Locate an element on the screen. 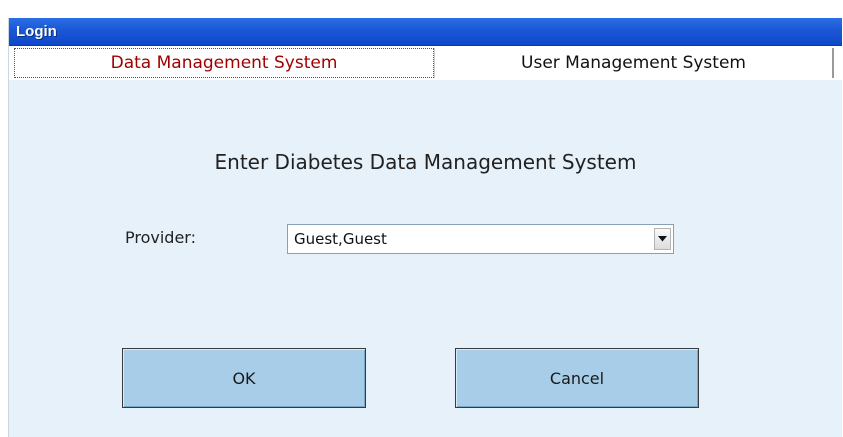  tab-label: Data Management System is located at coordinates (224, 63).